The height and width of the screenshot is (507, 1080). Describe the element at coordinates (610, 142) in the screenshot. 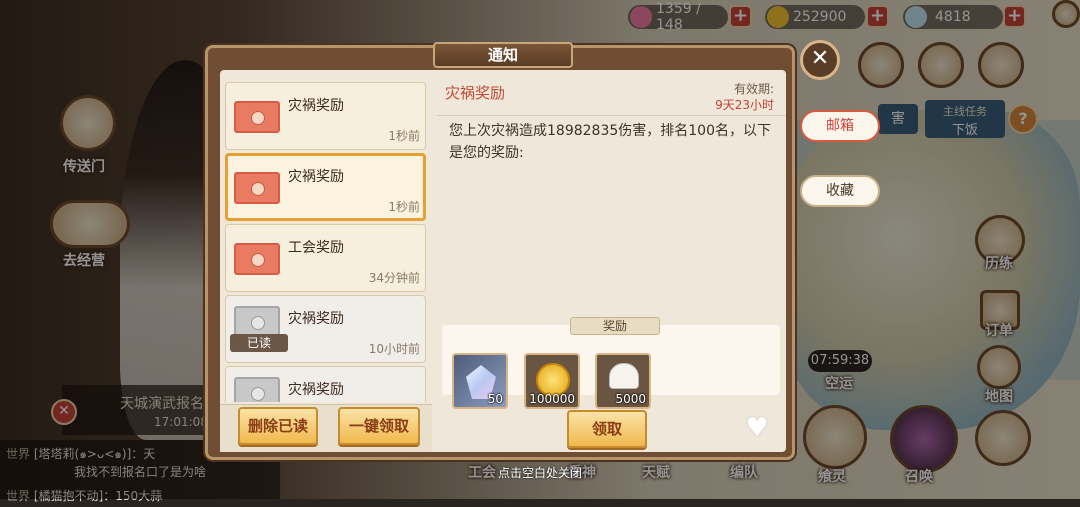

I see `detail-body: 您上次灾祸造成18982835伤害，排名100名，以下是您的奖励:` at that location.